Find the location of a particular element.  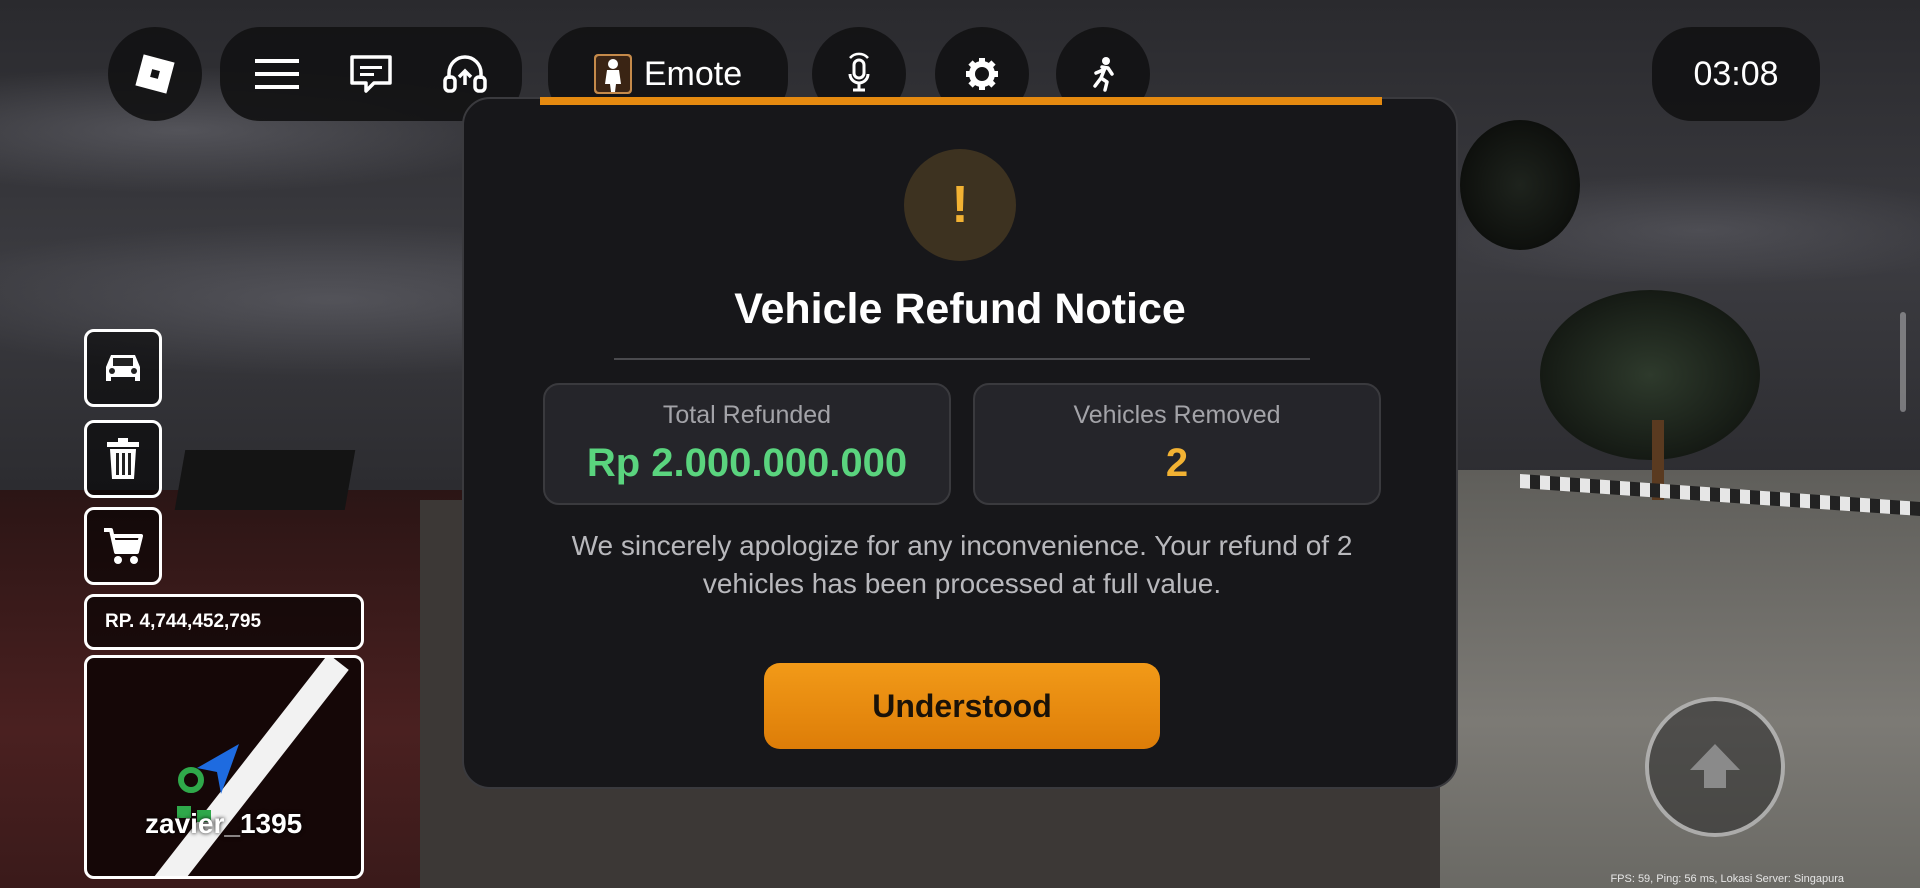

shop-cart-button is located at coordinates (123, 546).